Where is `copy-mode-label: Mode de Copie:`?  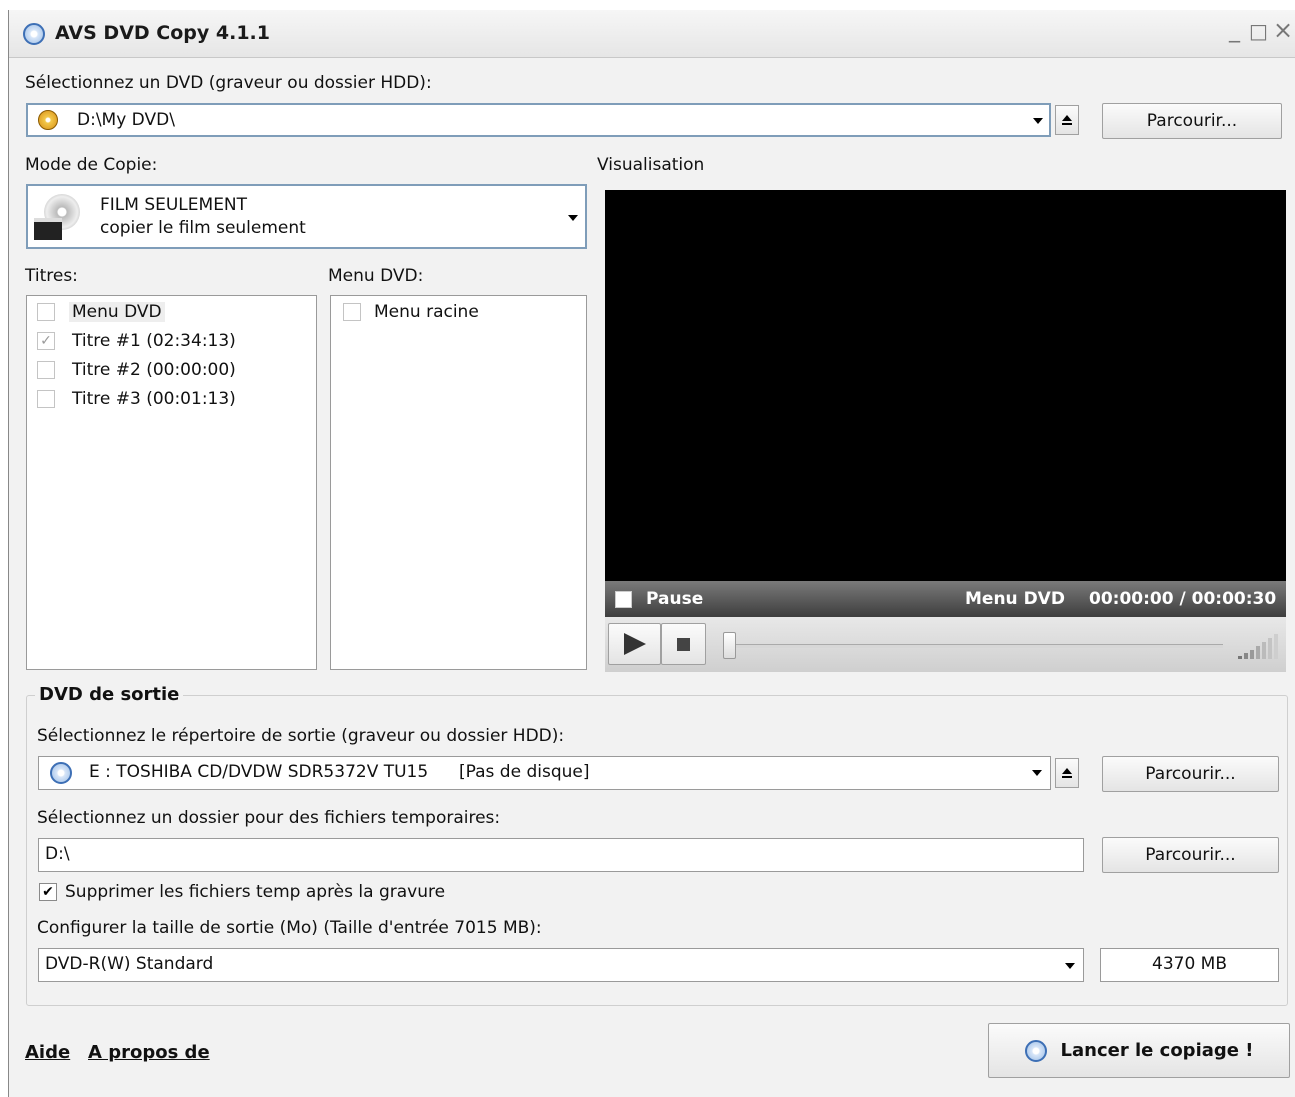 copy-mode-label: Mode de Copie: is located at coordinates (91, 165).